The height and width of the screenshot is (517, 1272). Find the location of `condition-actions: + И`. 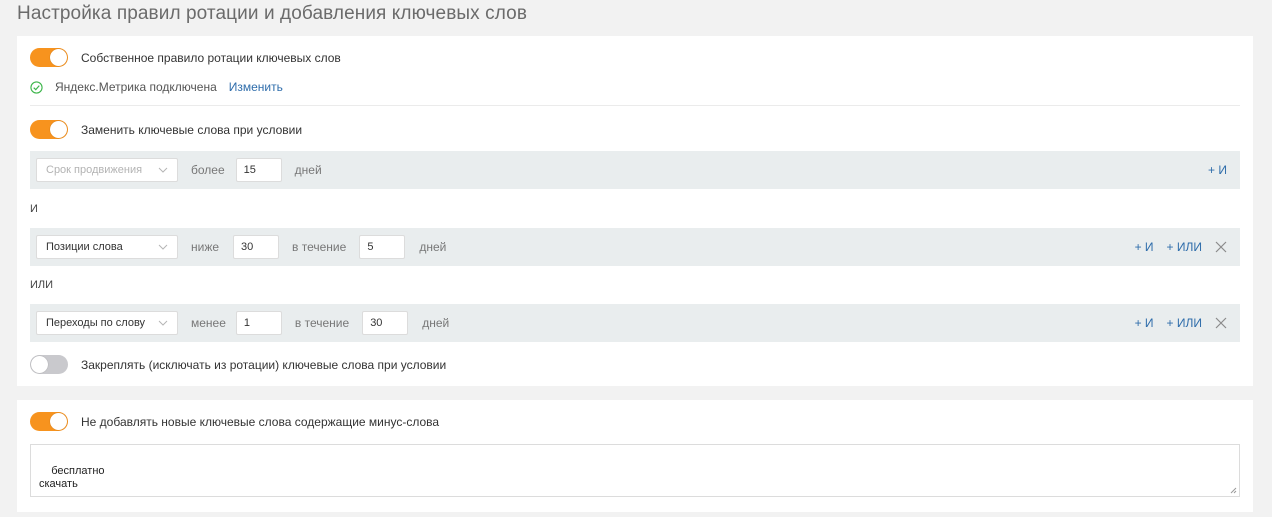

condition-actions: + И is located at coordinates (1217, 170).